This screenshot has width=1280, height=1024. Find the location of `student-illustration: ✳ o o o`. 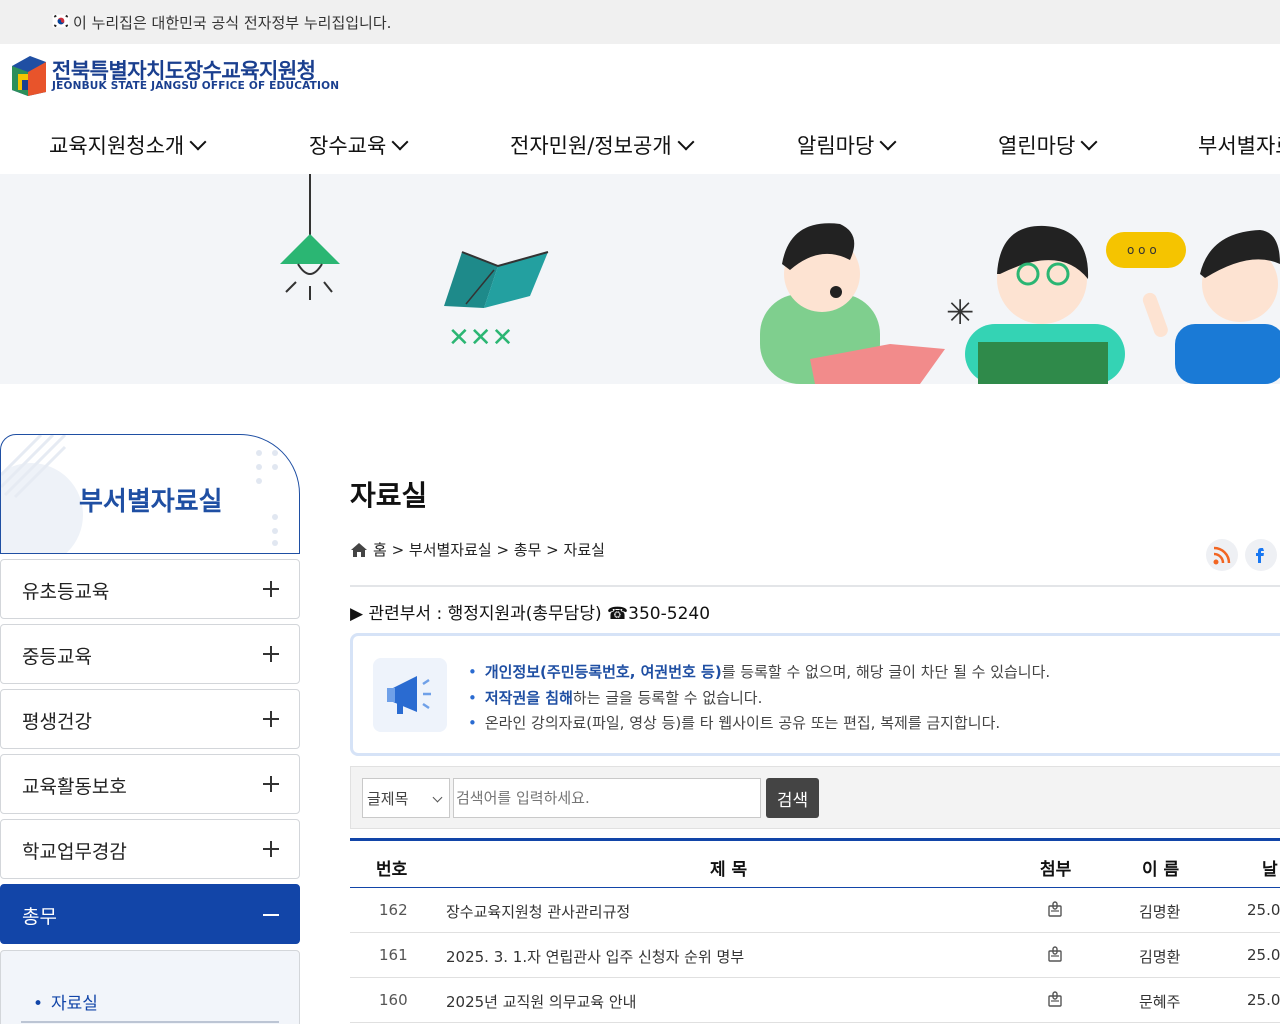

student-illustration: ✳ o o o is located at coordinates (1020, 303).